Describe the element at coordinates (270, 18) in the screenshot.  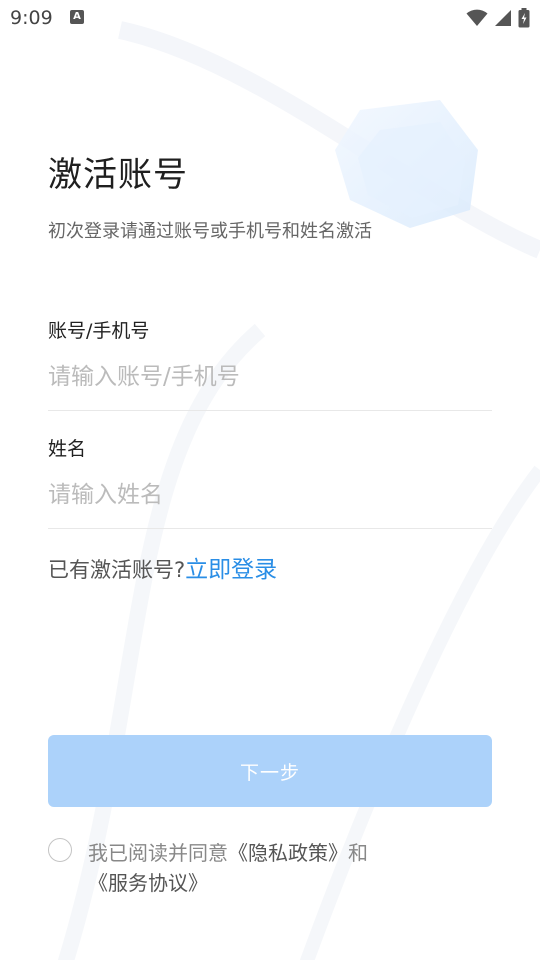
I see `status-bar: 9:09 A` at that location.